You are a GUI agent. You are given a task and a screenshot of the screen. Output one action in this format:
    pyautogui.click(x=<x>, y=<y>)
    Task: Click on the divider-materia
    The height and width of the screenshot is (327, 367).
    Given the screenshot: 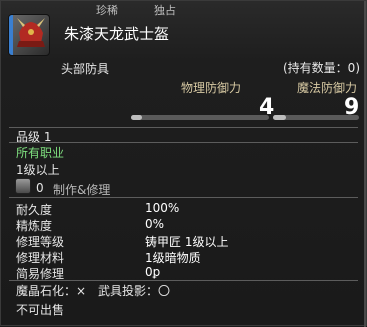 What is the action you would take?
    pyautogui.click(x=183, y=280)
    